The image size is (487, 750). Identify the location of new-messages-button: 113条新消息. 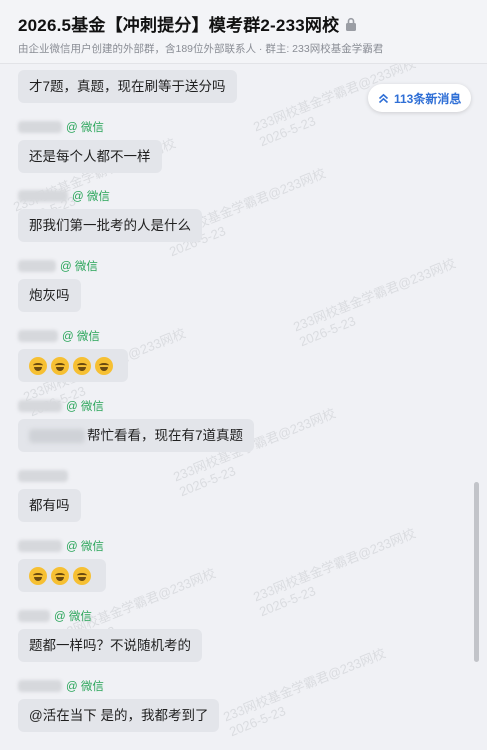
(420, 98).